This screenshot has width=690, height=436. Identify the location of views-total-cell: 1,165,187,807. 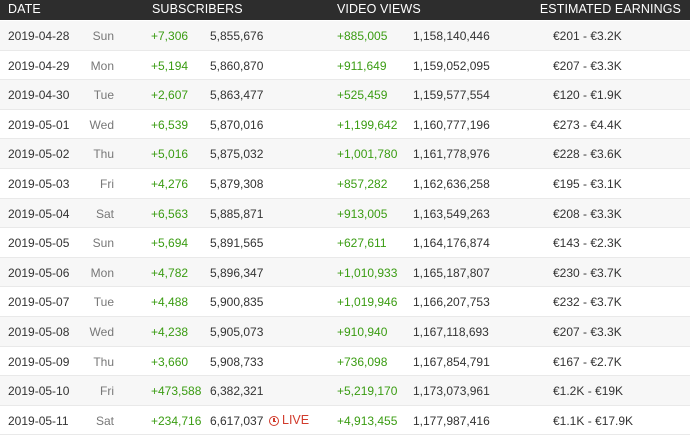
(451, 272).